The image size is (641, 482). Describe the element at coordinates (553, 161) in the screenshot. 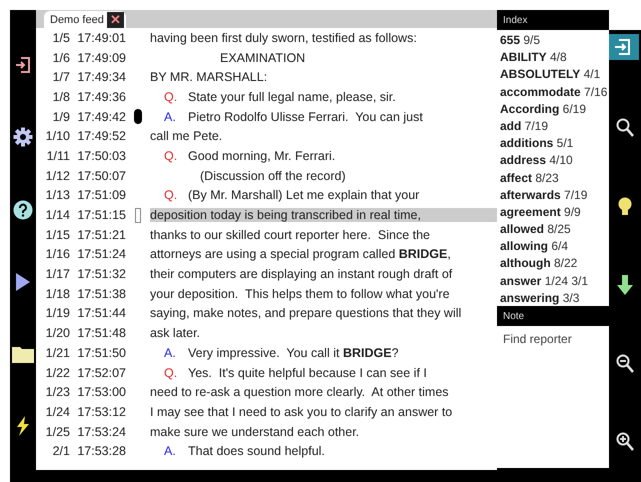

I see `index-entry: address 4/10` at that location.